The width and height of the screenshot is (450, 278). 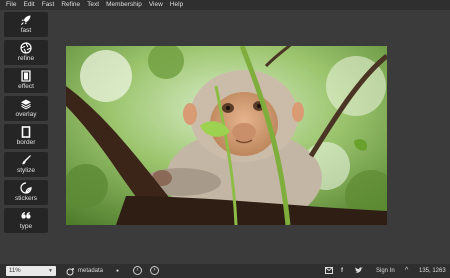 I want to click on tool-label: border, so click(x=26, y=142).